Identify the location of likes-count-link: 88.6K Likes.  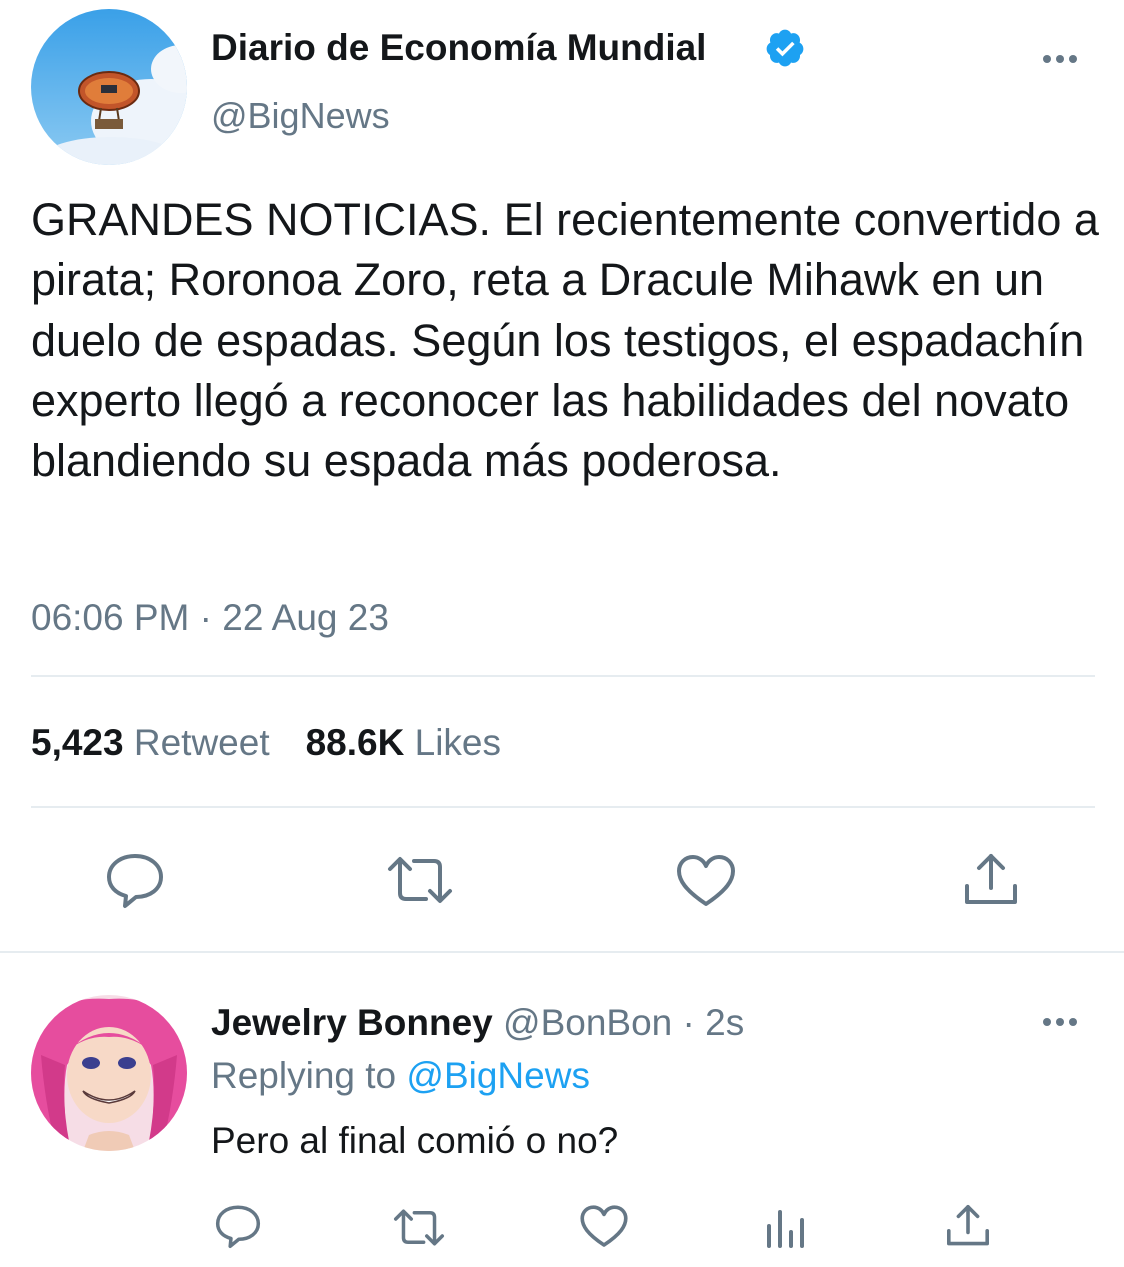
(403, 742).